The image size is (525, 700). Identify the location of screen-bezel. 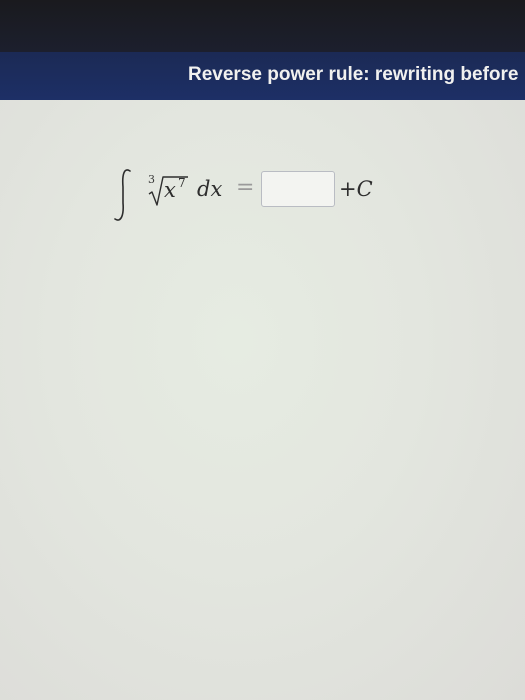
(262, 30).